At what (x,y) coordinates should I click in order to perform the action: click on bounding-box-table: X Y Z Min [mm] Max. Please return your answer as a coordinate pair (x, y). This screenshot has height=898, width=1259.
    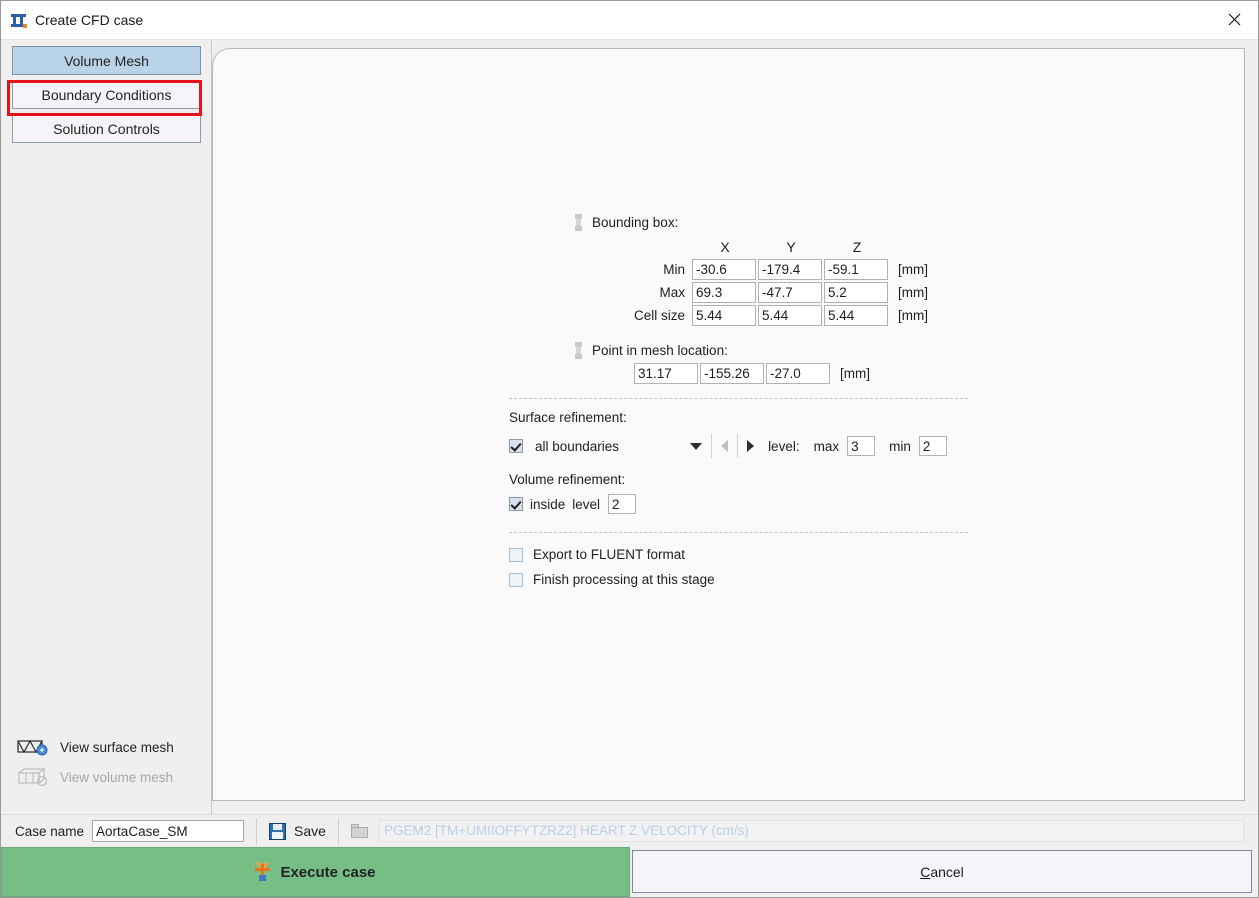
    Looking at the image, I should click on (781, 281).